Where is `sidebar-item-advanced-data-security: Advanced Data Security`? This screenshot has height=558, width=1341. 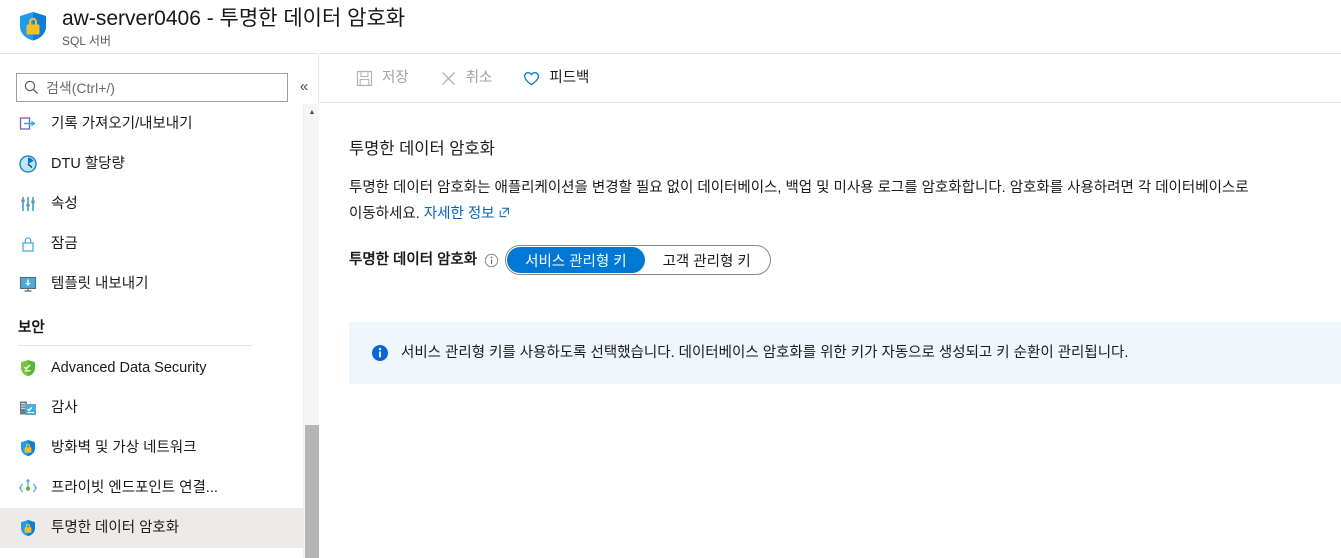
sidebar-item-advanced-data-security: Advanced Data Security is located at coordinates (151, 368).